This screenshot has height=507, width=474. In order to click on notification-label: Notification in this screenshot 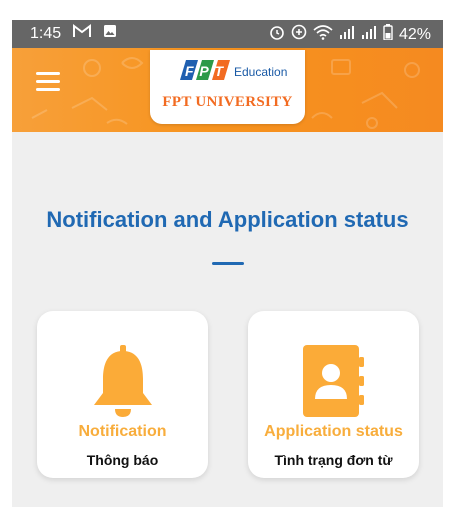, I will do `click(122, 431)`.